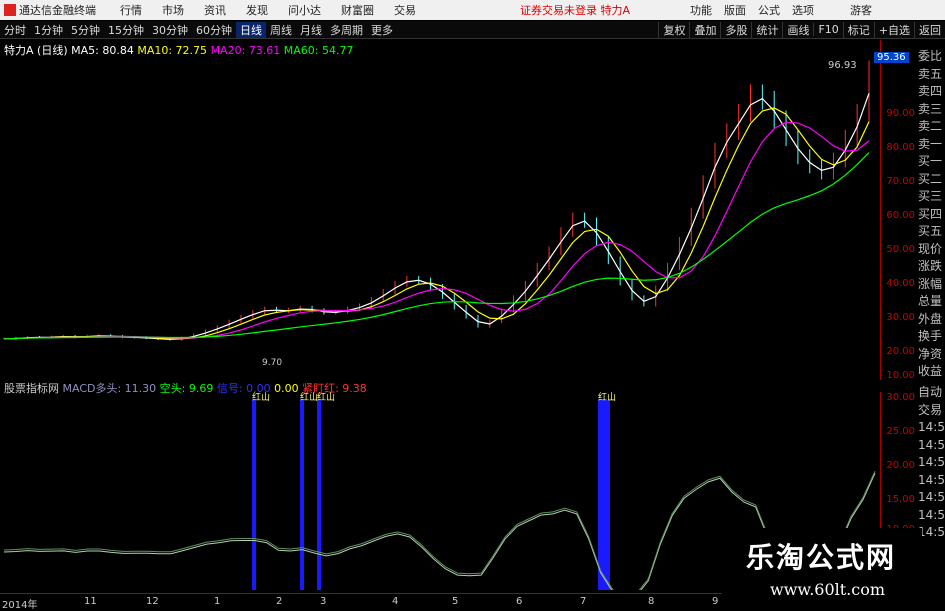  I want to click on date-label: 5, so click(455, 601).